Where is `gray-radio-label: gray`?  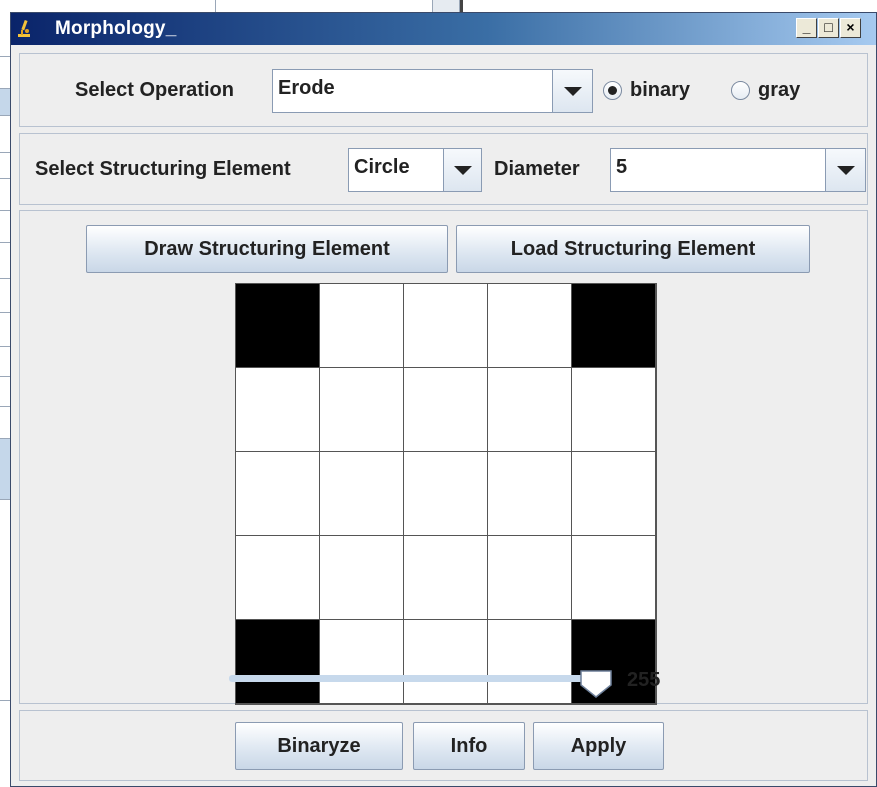
gray-radio-label: gray is located at coordinates (779, 90).